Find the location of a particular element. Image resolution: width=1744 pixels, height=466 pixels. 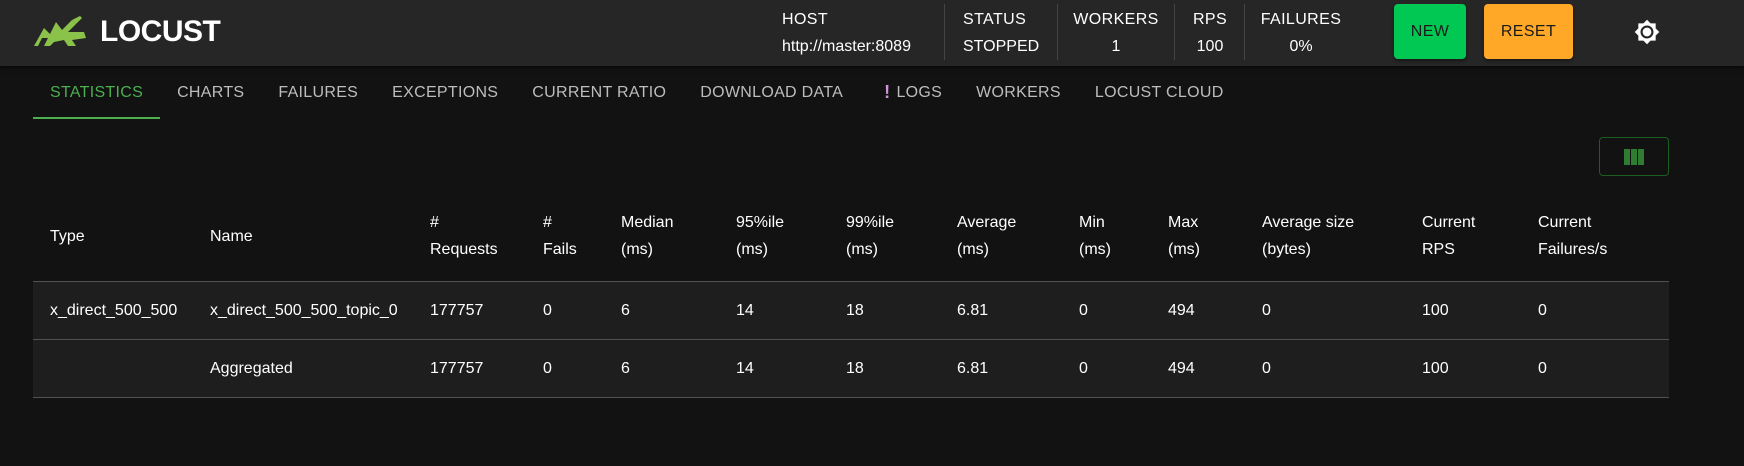

column-selector-button is located at coordinates (1634, 156).